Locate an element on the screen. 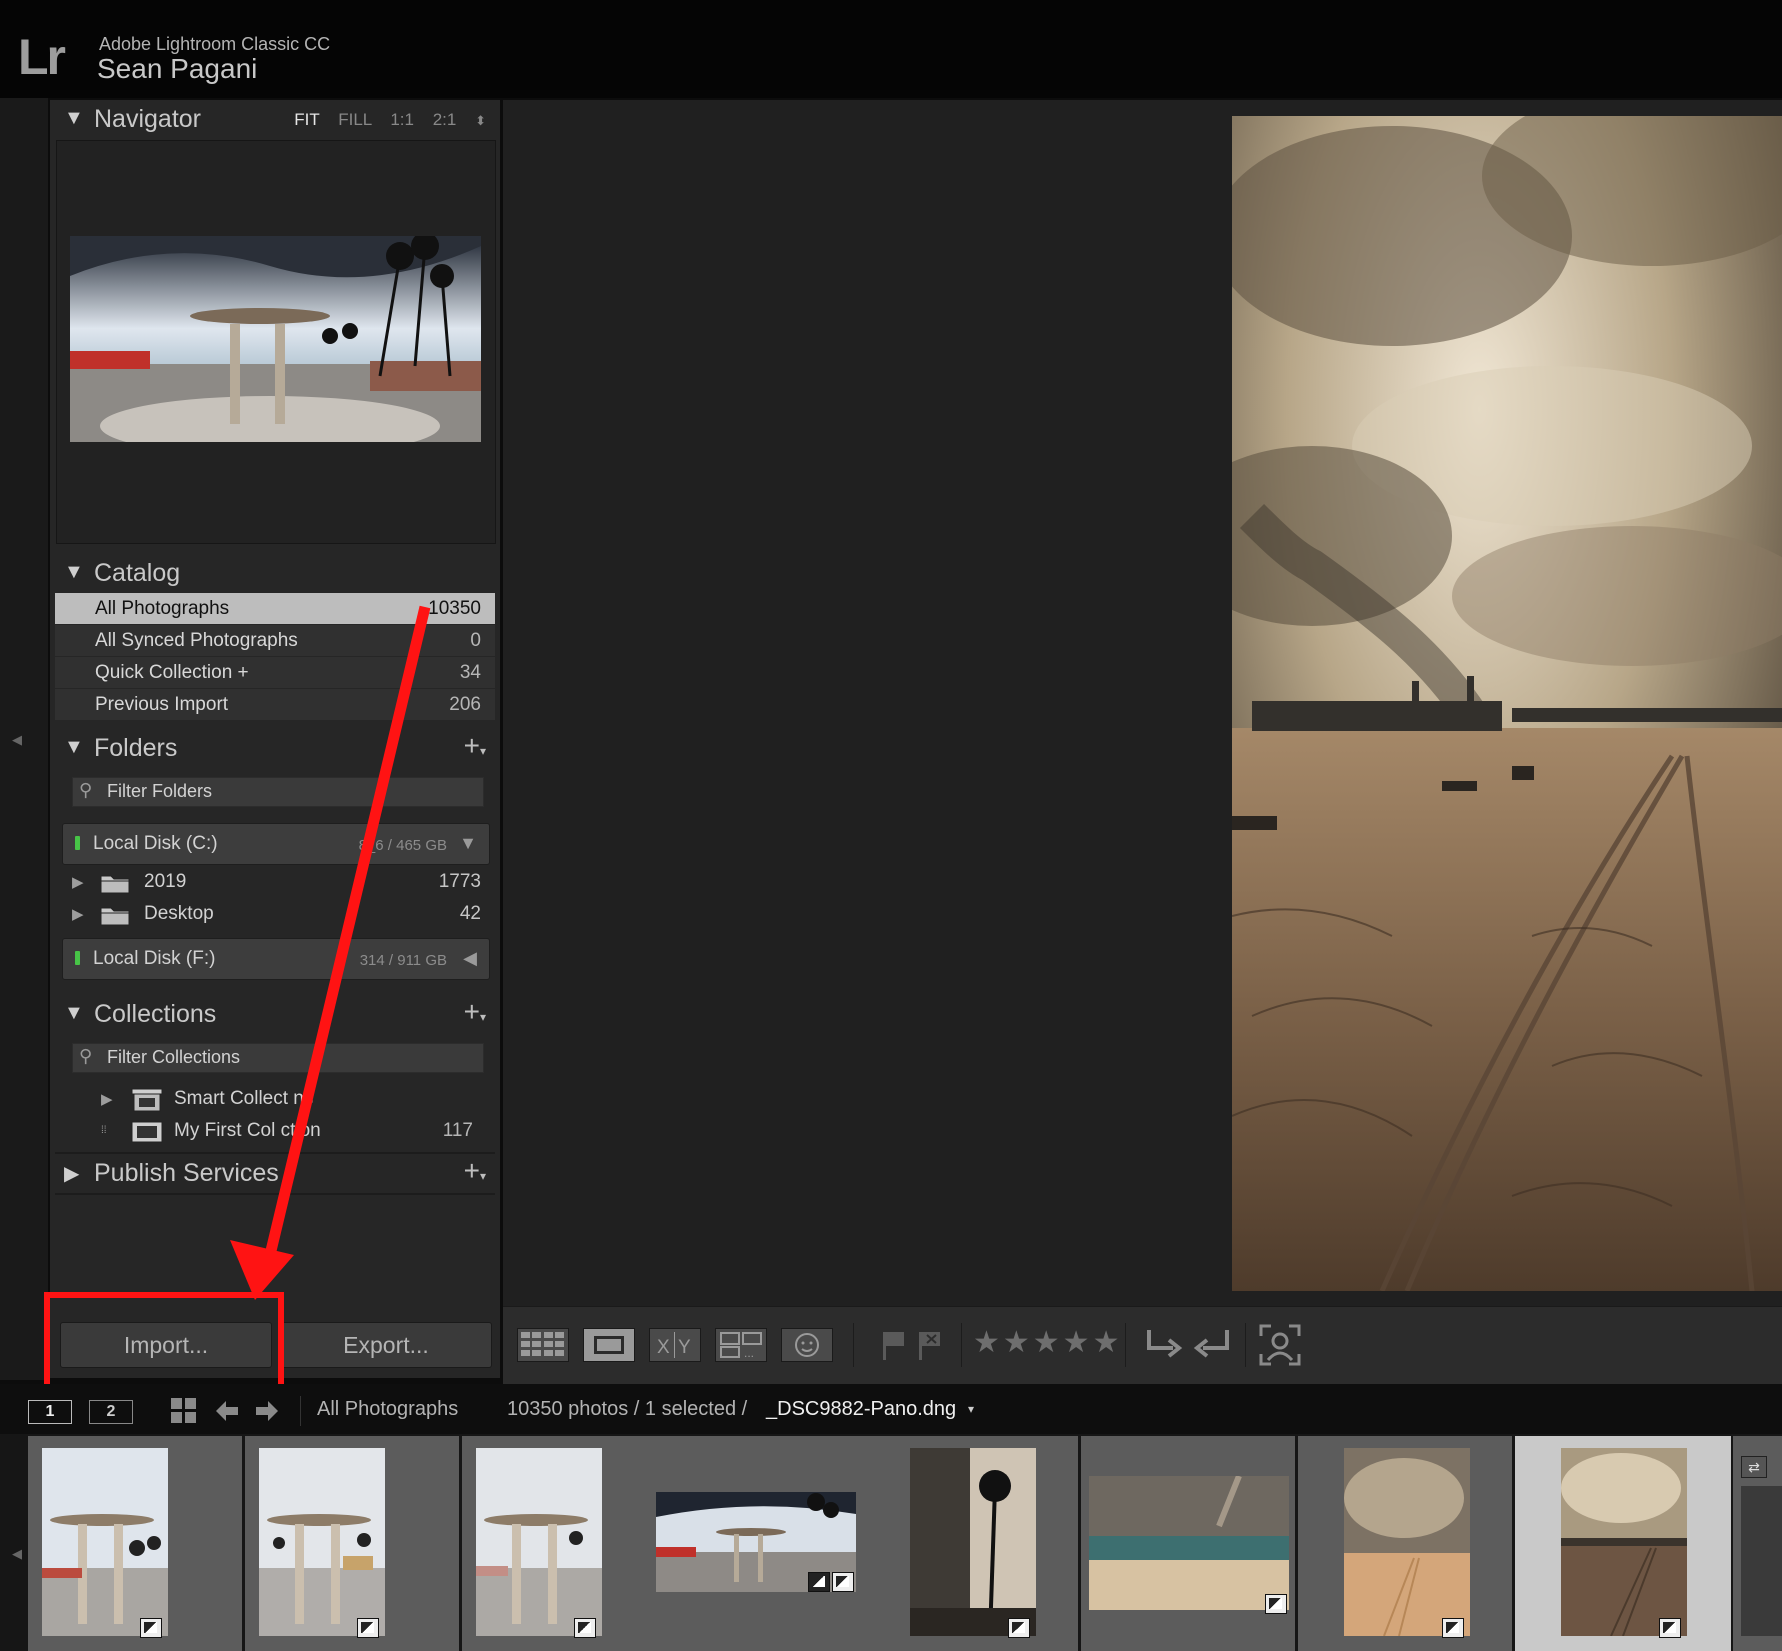  folders-header: ▼ Folders +▾ is located at coordinates (275, 749).